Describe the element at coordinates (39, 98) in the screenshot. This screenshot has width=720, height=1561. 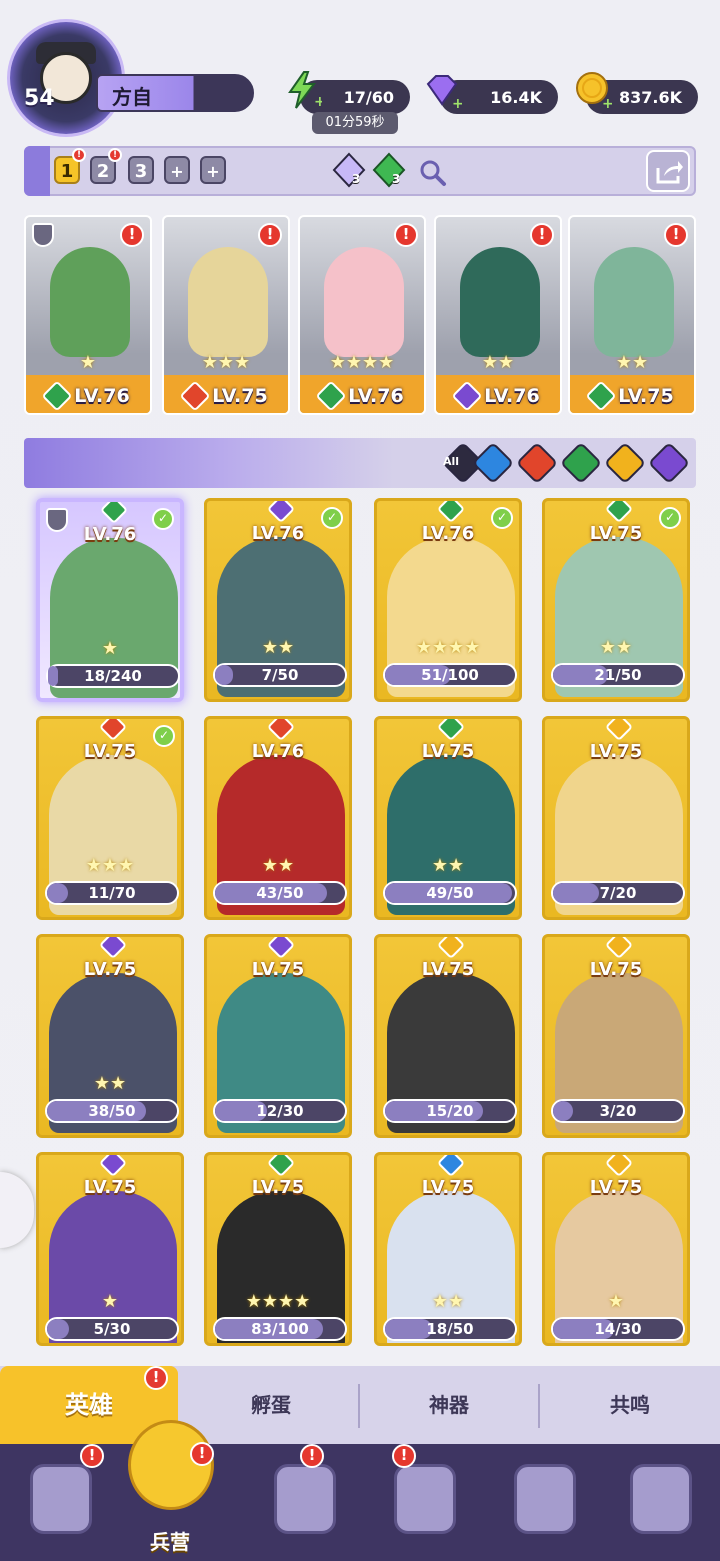
I see `player-level: 54` at that location.